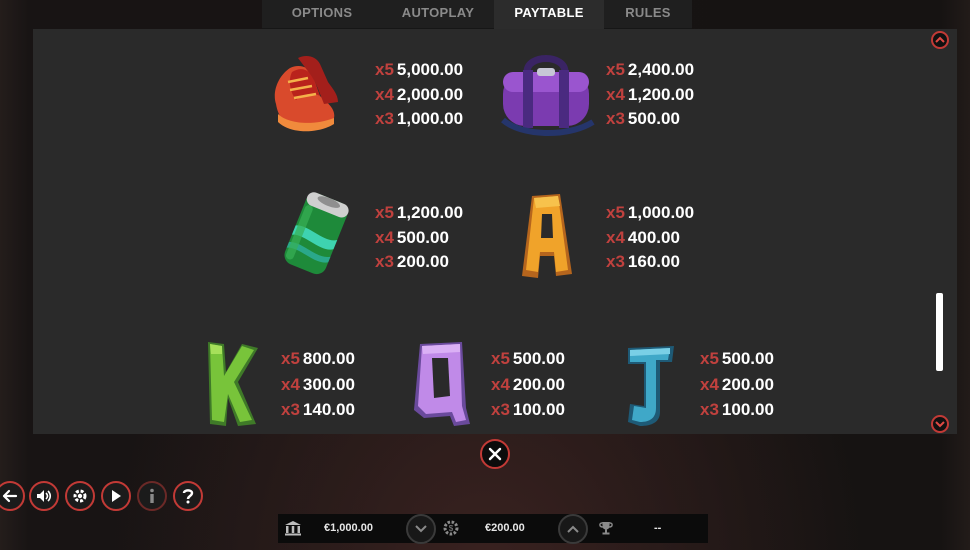 Image resolution: width=970 pixels, height=550 pixels. I want to click on payout: 2,400.00, so click(661, 69).